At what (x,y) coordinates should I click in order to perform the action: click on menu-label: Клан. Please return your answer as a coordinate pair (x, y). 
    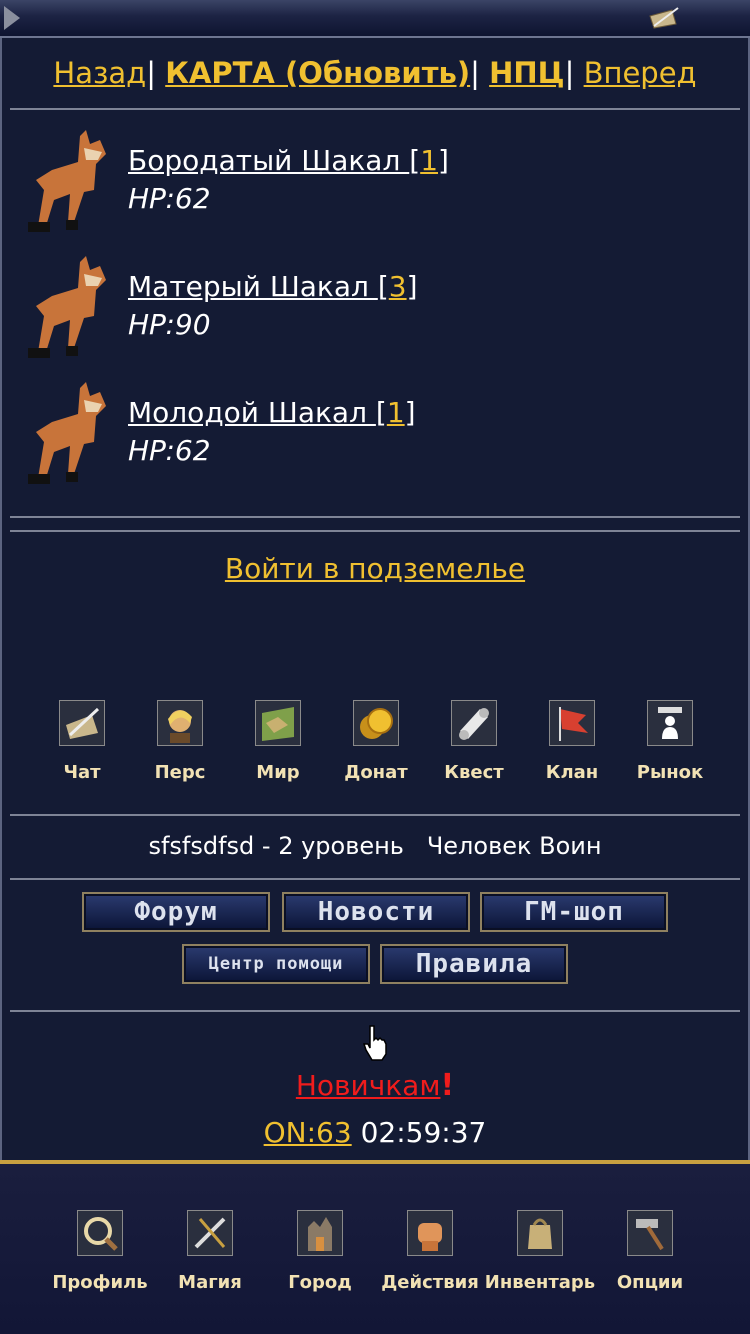
    Looking at the image, I should click on (572, 772).